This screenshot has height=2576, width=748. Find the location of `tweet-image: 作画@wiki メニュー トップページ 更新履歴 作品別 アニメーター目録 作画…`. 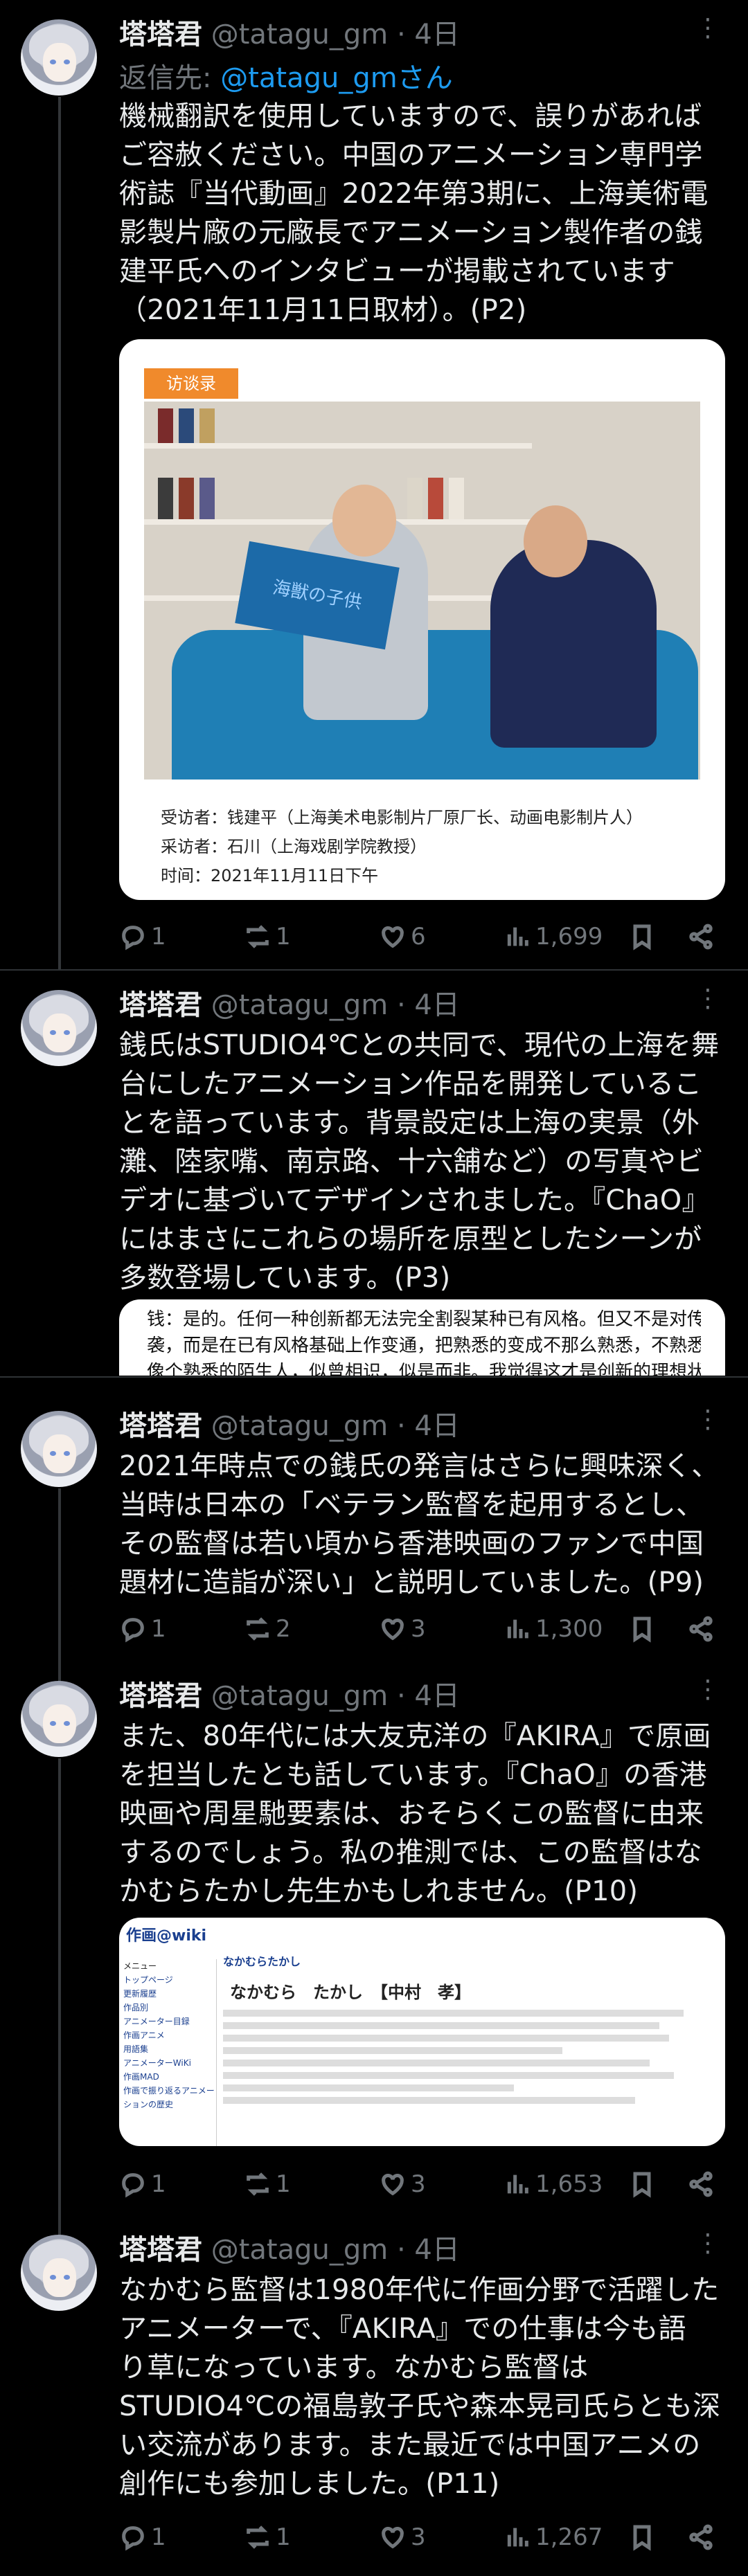

tweet-image: 作画@wiki メニュー トップページ 更新履歴 作品別 アニメーター目録 作画… is located at coordinates (422, 2032).